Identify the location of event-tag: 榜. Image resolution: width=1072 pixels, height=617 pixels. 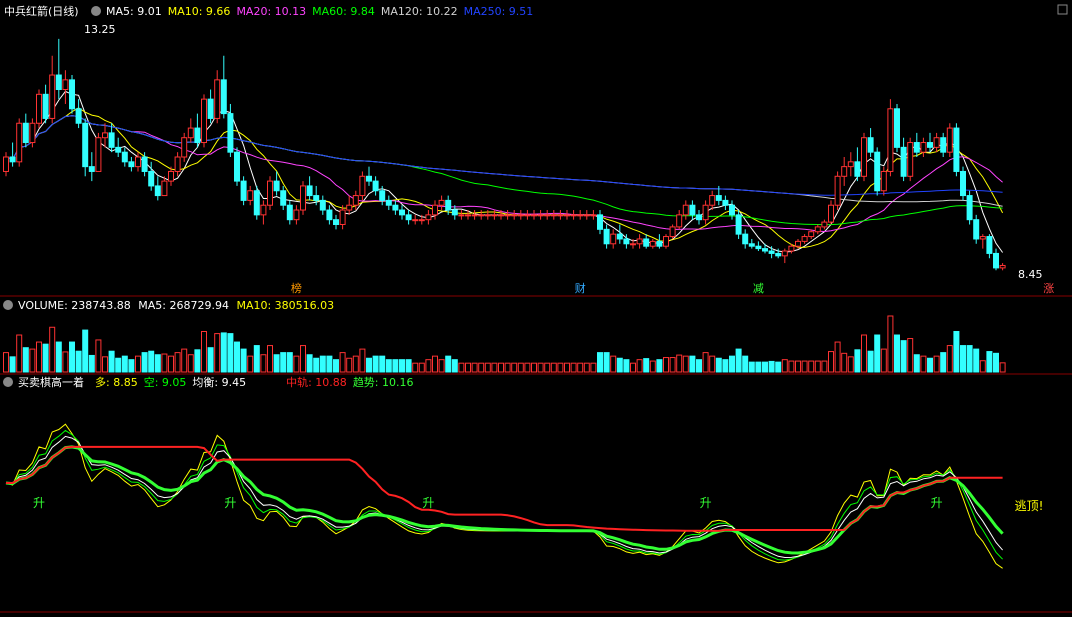
(296, 288).